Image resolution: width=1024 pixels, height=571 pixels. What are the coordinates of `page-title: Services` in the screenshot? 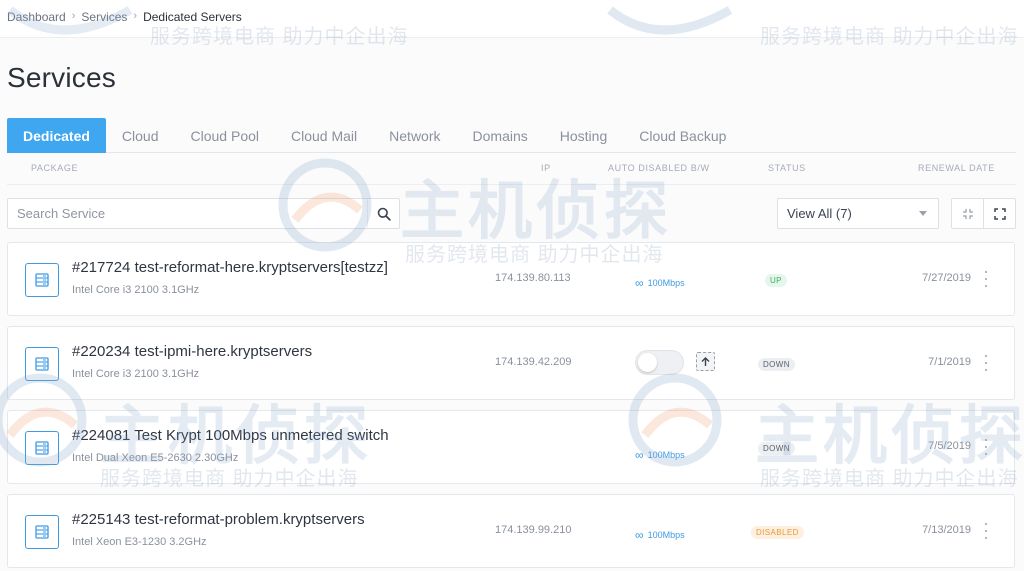 It's located at (61, 77).